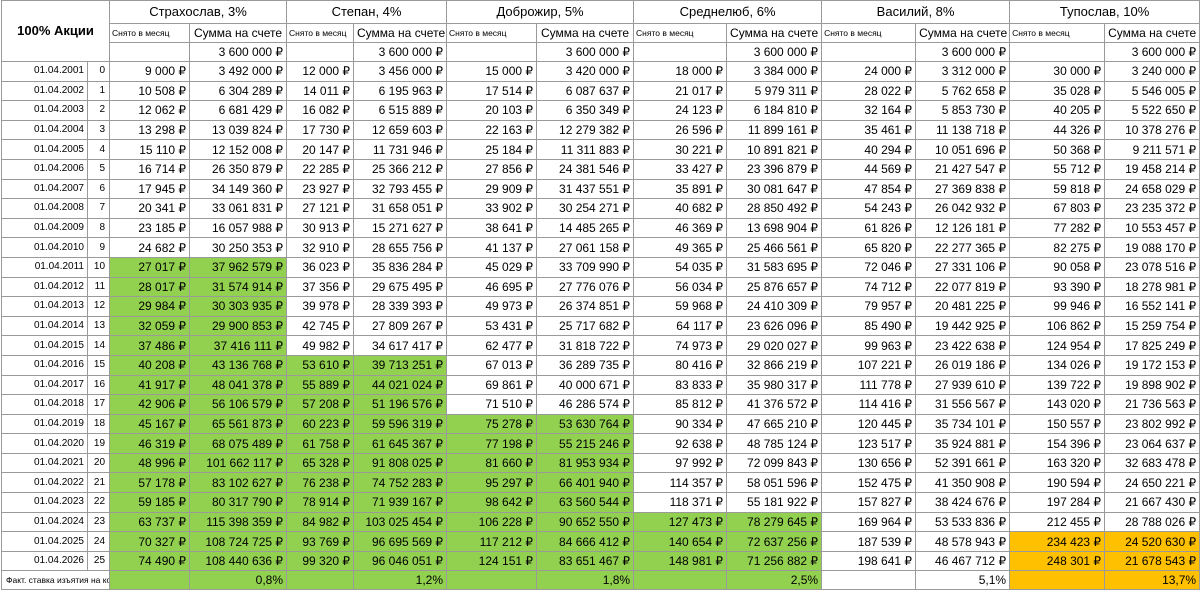 Image resolution: width=1200 pixels, height=590 pixels. Describe the element at coordinates (98, 71) in the screenshot. I see `row-index: 0` at that location.